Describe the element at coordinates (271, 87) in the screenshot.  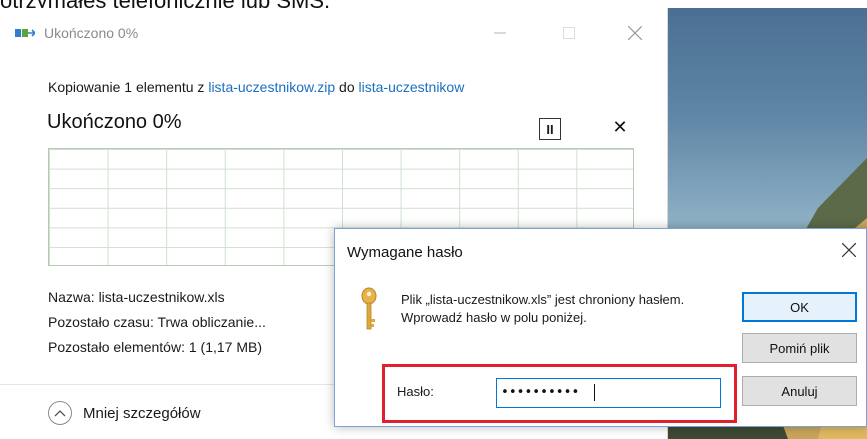
I see `source-link: lista-uczestnikow.zip` at that location.